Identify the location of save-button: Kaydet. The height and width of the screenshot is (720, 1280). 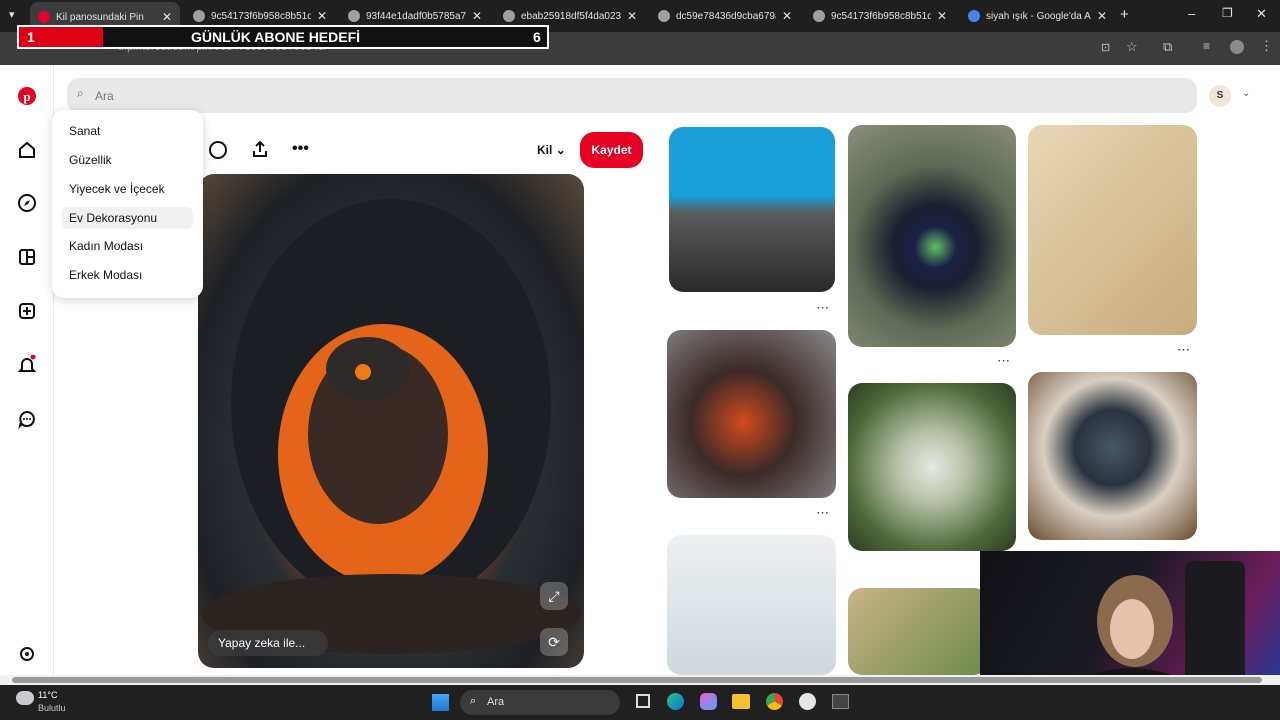
(611, 150).